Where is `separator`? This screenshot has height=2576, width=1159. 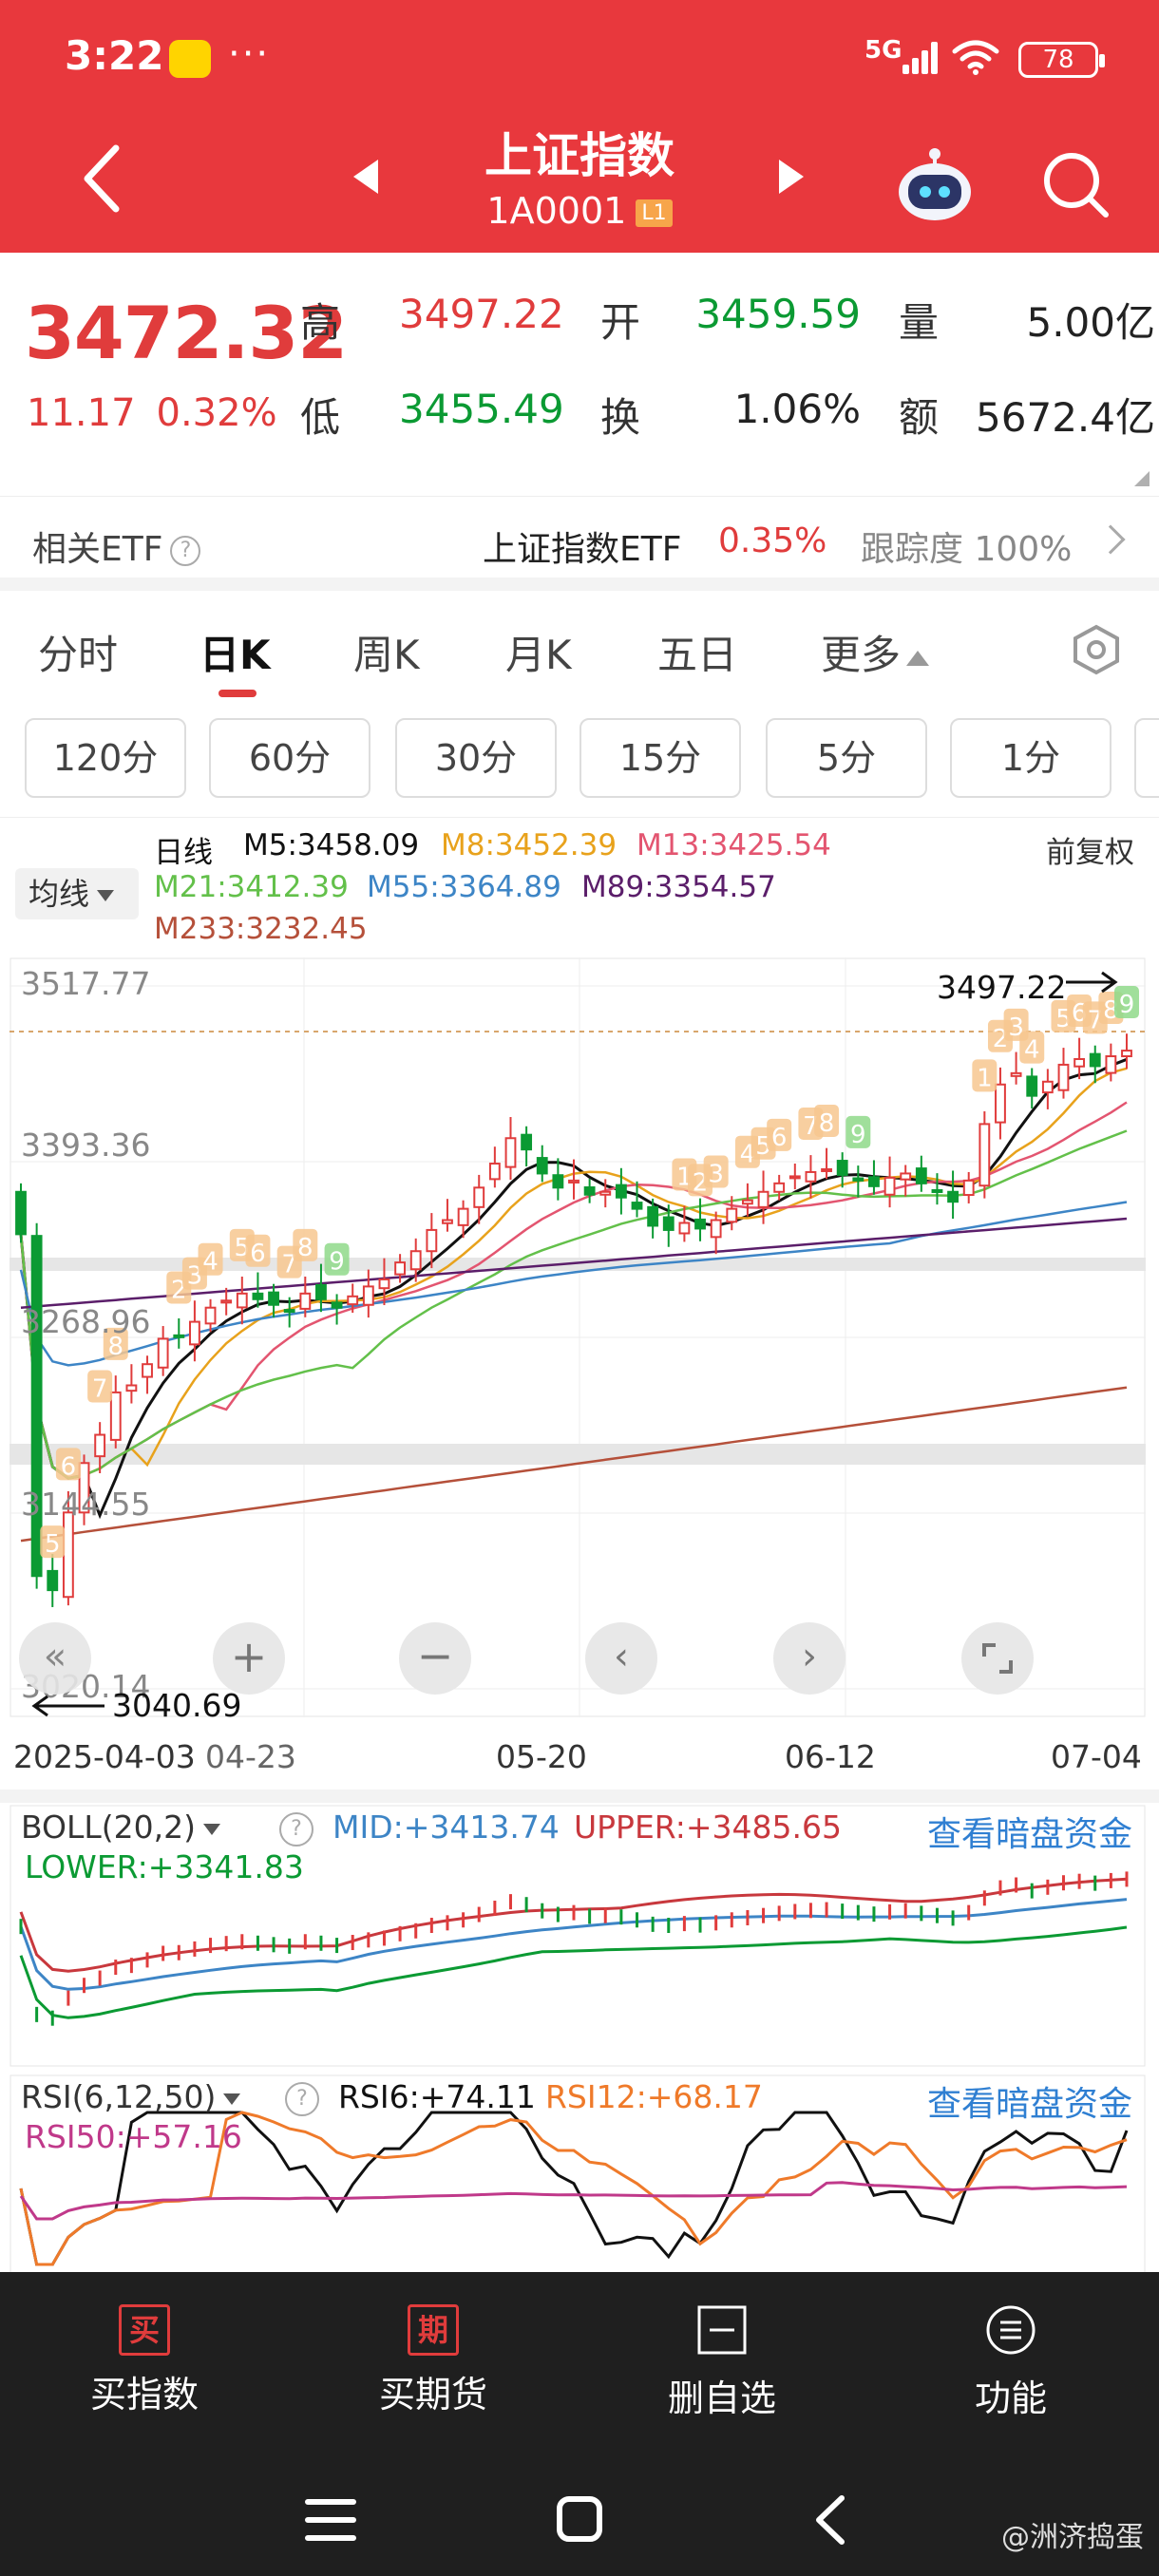
separator is located at coordinates (579, 1796).